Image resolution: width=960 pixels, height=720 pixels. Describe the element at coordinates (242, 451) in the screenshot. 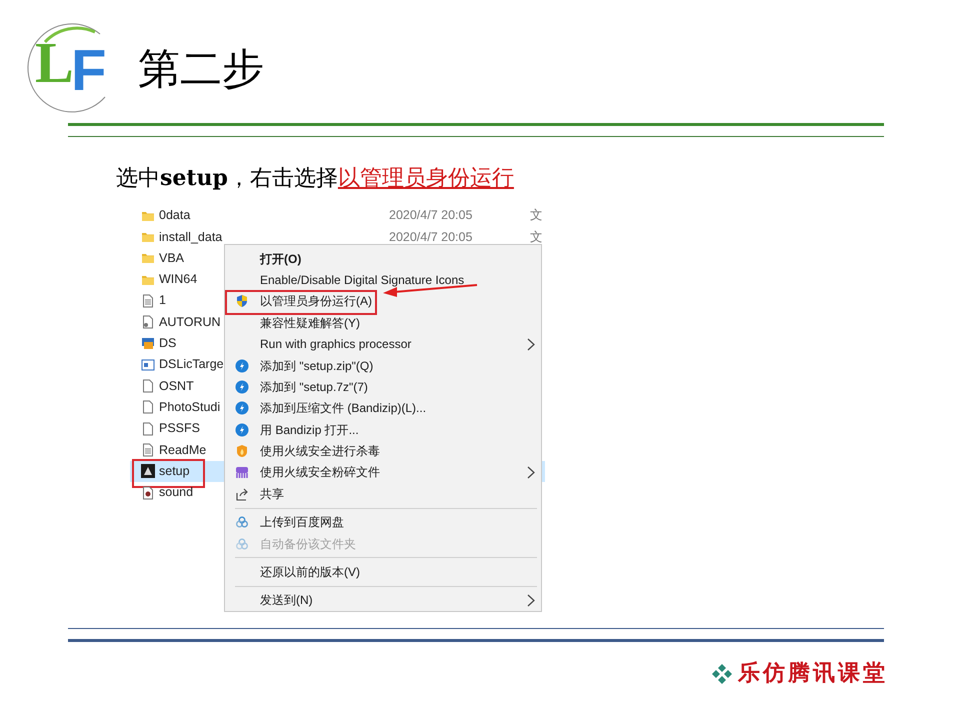

I see `flame-shield-icon` at that location.